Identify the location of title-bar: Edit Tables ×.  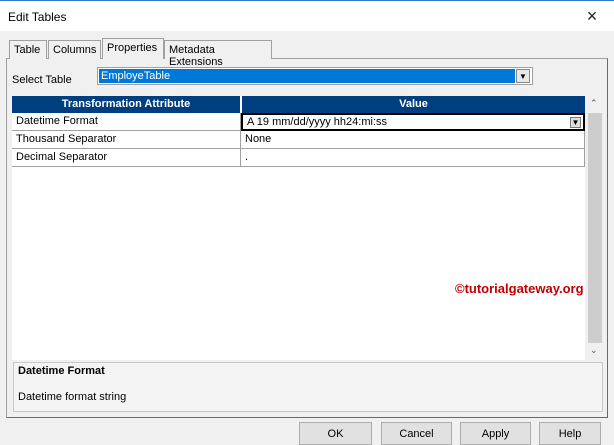
(307, 15).